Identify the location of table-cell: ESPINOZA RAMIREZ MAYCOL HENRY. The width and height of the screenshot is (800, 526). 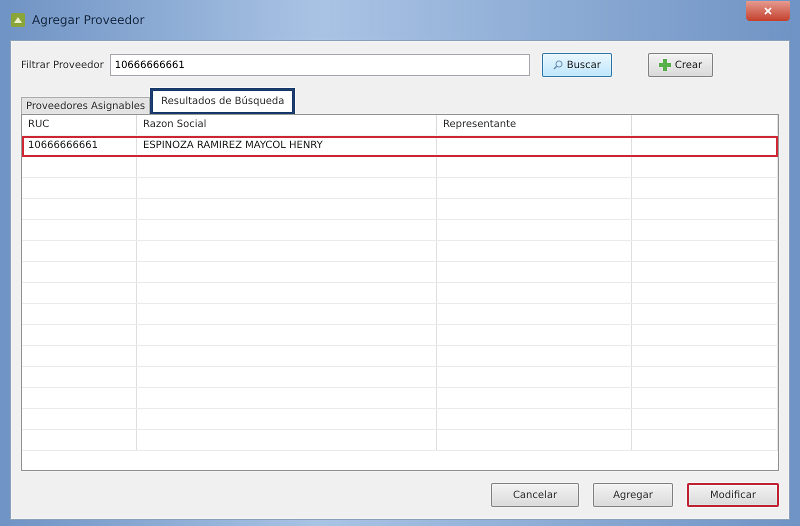
(287, 146).